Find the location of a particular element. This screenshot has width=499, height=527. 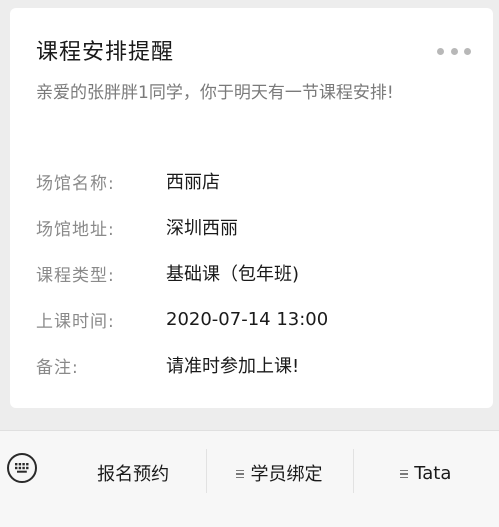

field-row-class-time: 上课时间: 2020-07-14 13:00 is located at coordinates (256, 319).